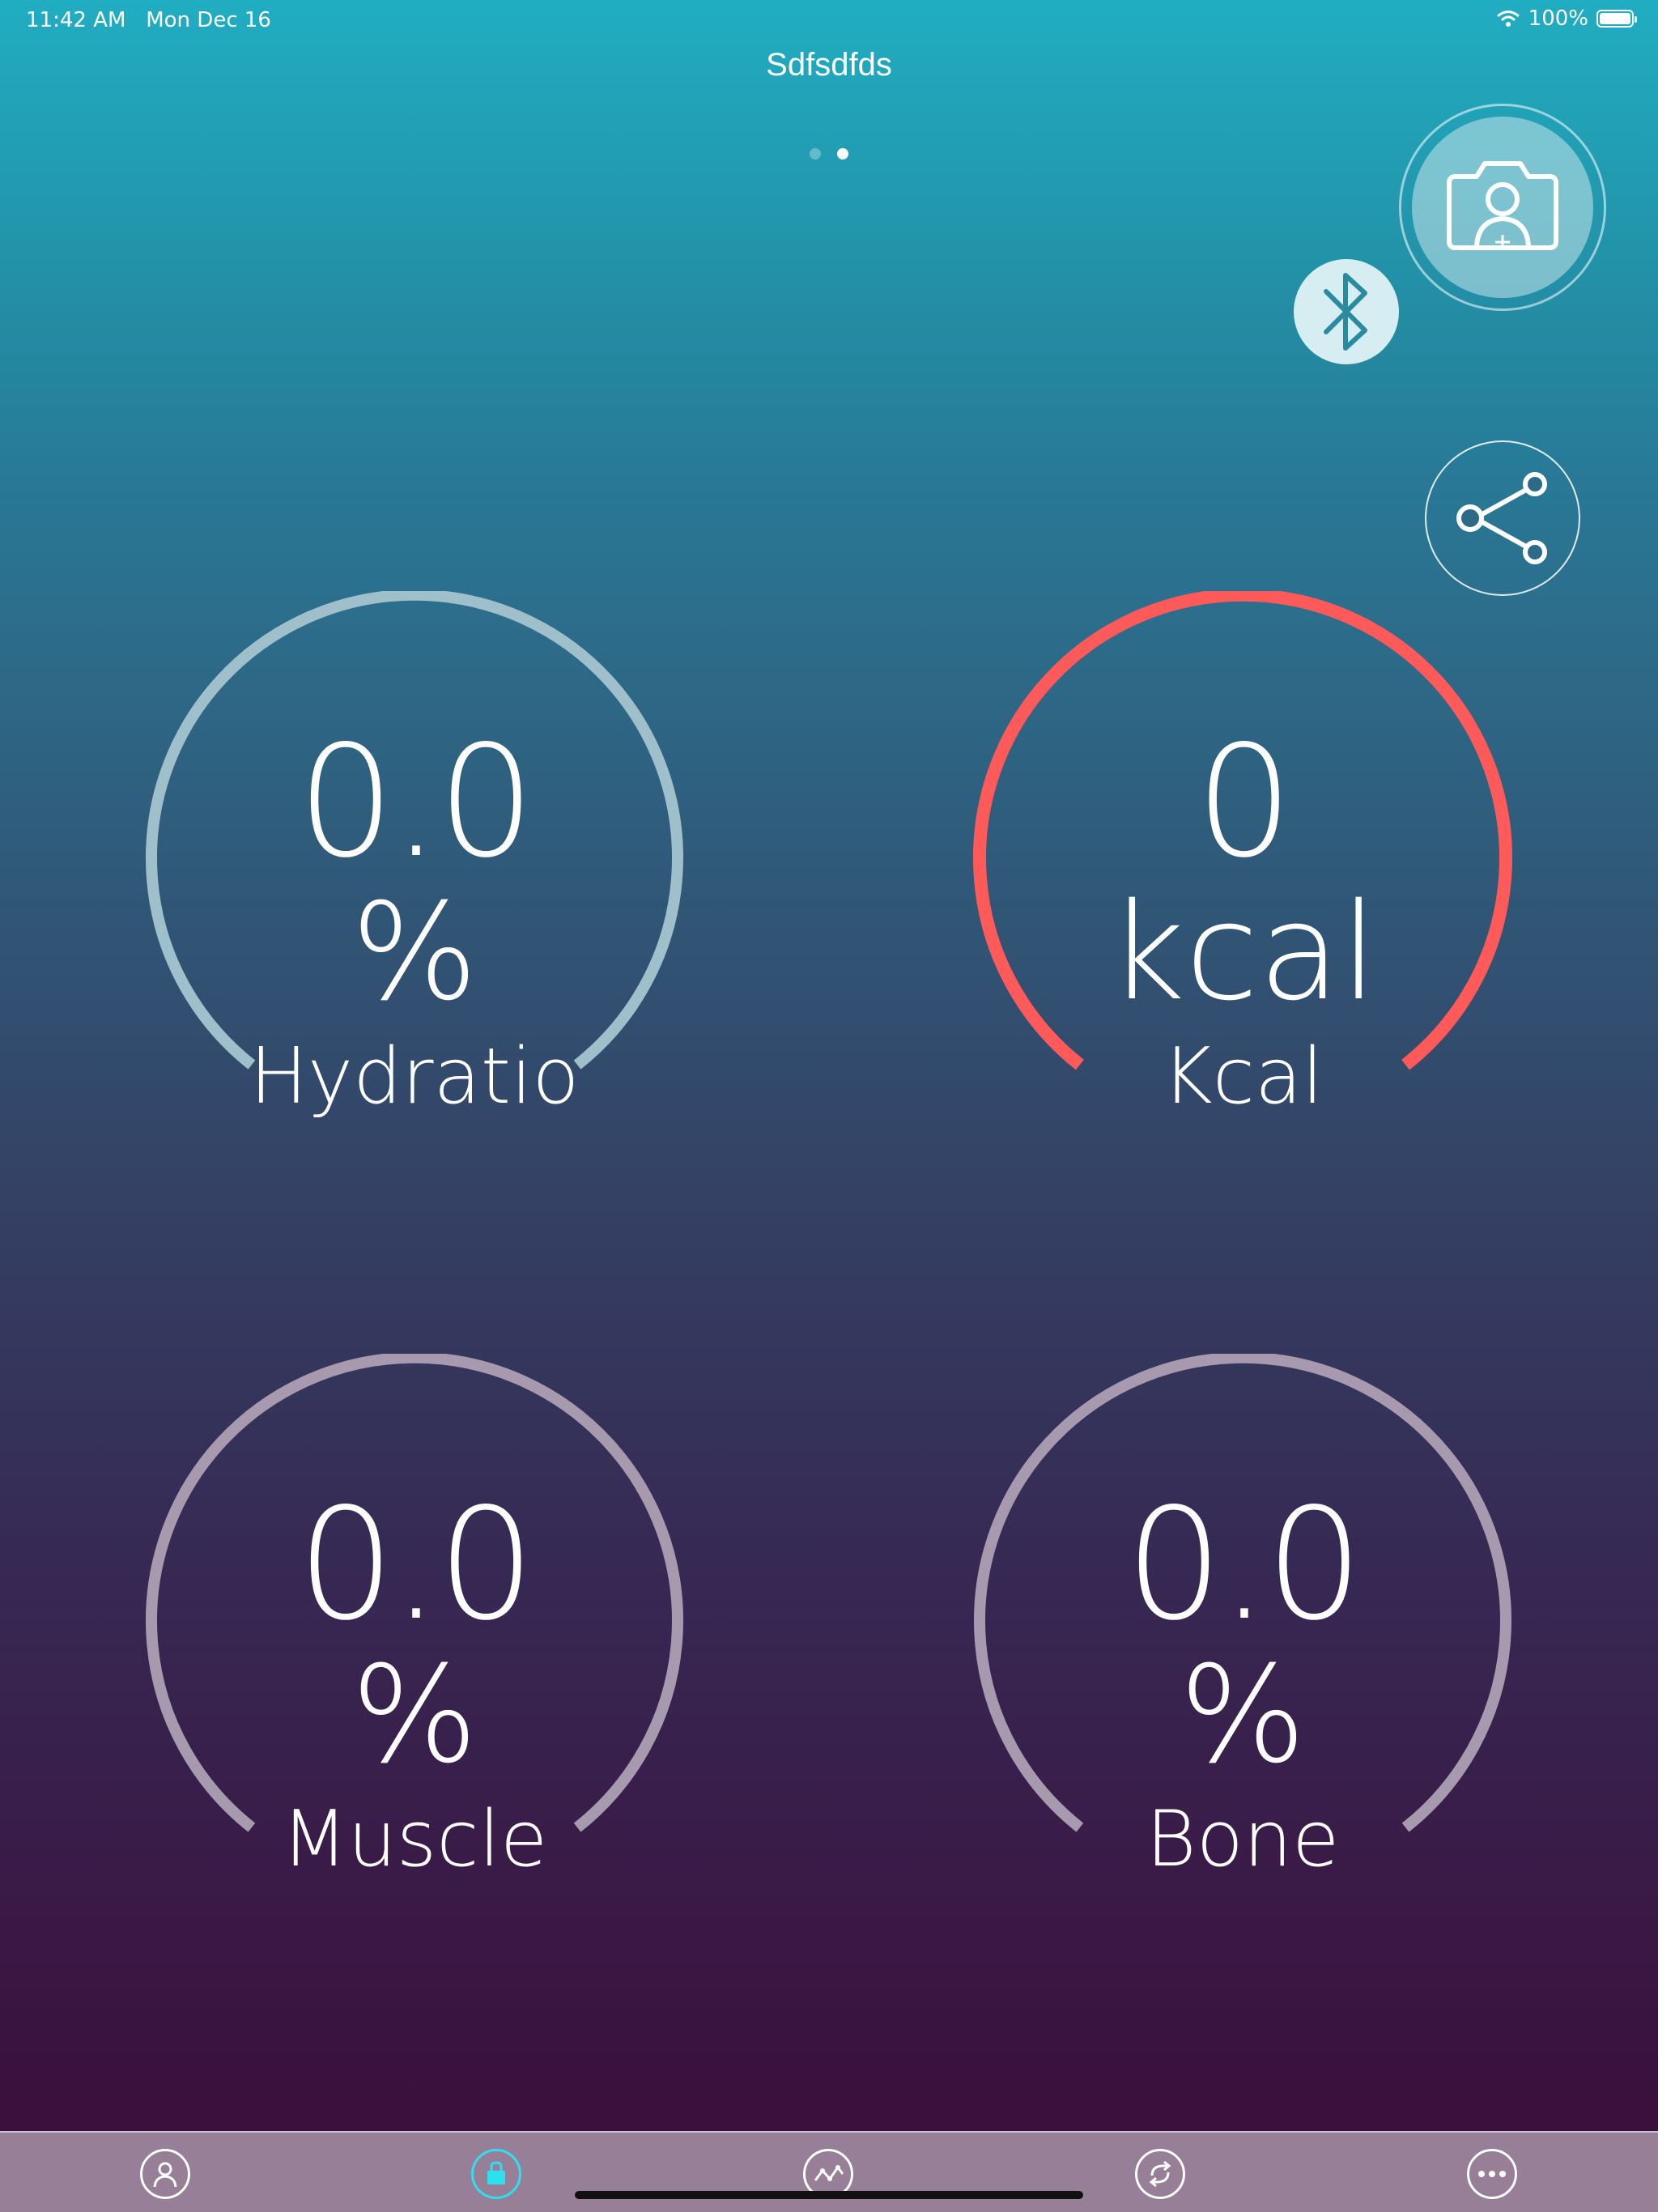 This screenshot has height=2212, width=1658. I want to click on page-indicator, so click(829, 154).